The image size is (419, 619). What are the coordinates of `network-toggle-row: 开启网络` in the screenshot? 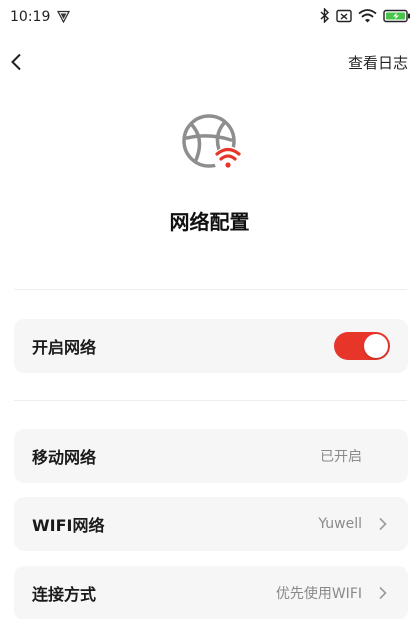 It's located at (211, 346).